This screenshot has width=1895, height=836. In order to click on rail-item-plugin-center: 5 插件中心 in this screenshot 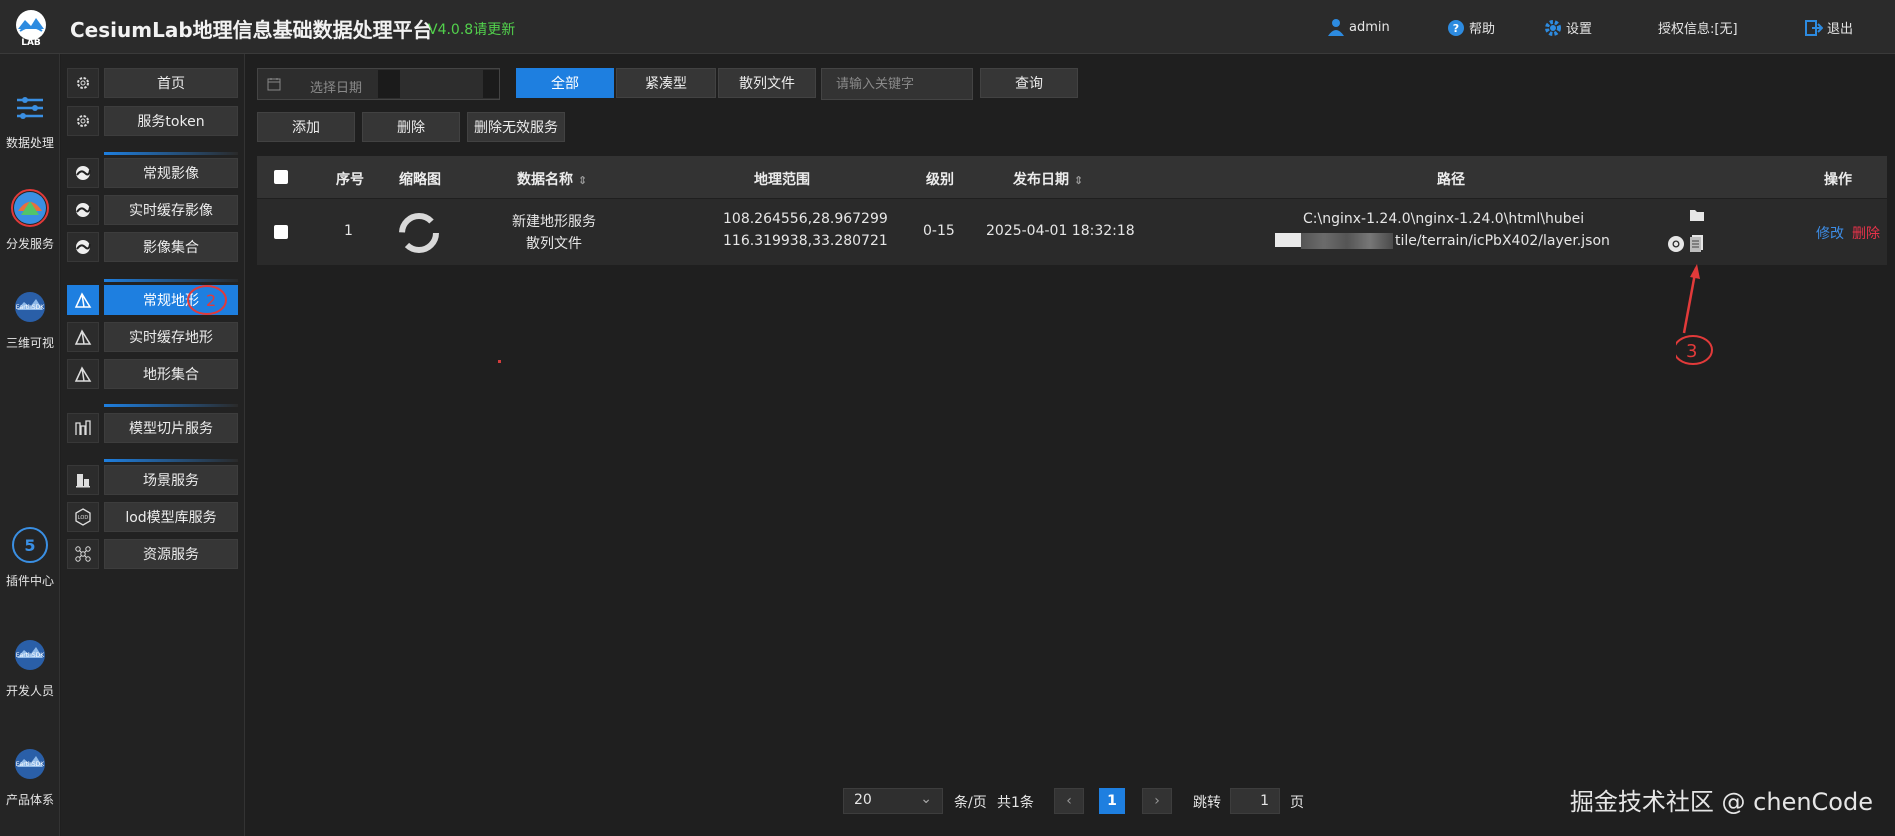, I will do `click(30, 556)`.